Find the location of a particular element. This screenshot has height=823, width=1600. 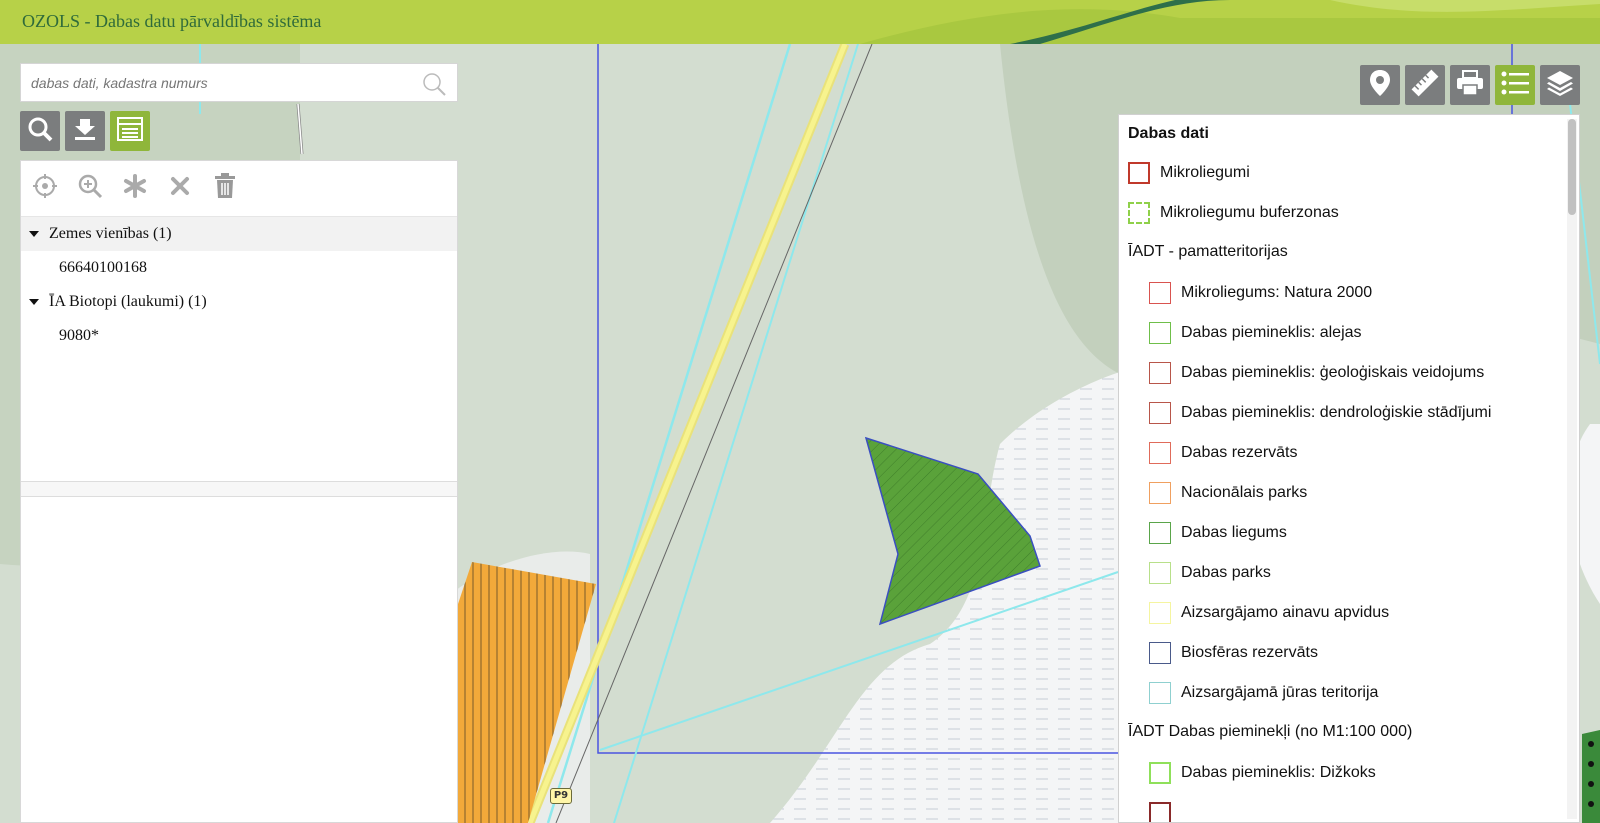

legend-scrollbar-thumb is located at coordinates (1572, 167).